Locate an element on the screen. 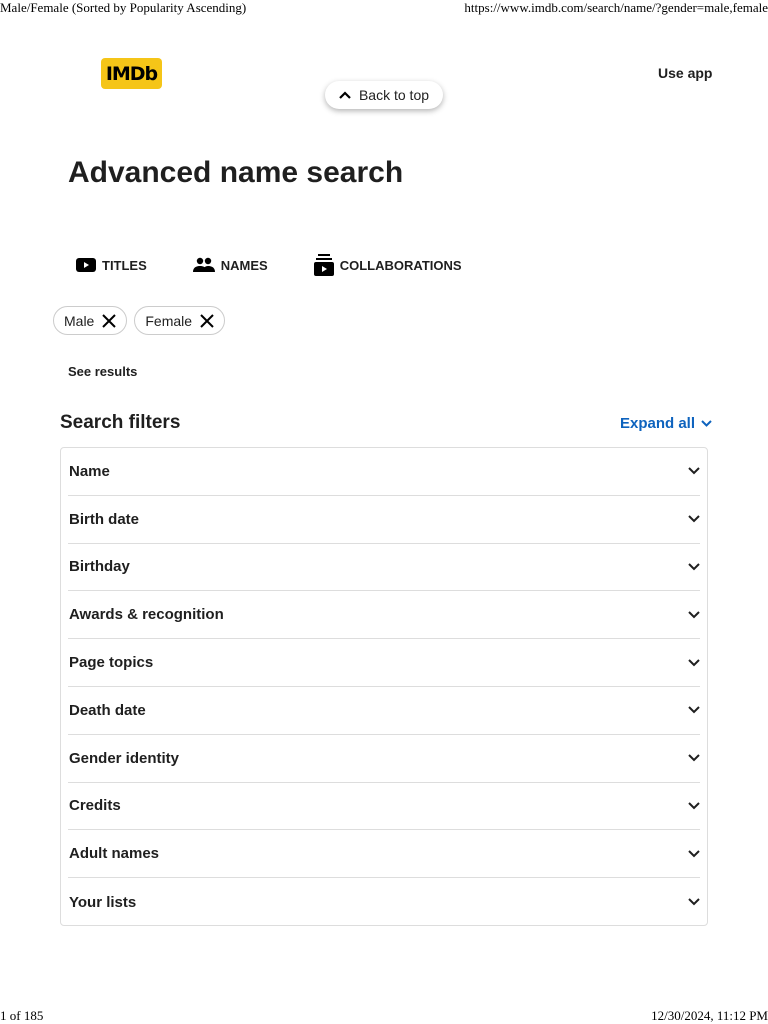 The height and width of the screenshot is (1024, 768). filter-row: Credits is located at coordinates (384, 807).